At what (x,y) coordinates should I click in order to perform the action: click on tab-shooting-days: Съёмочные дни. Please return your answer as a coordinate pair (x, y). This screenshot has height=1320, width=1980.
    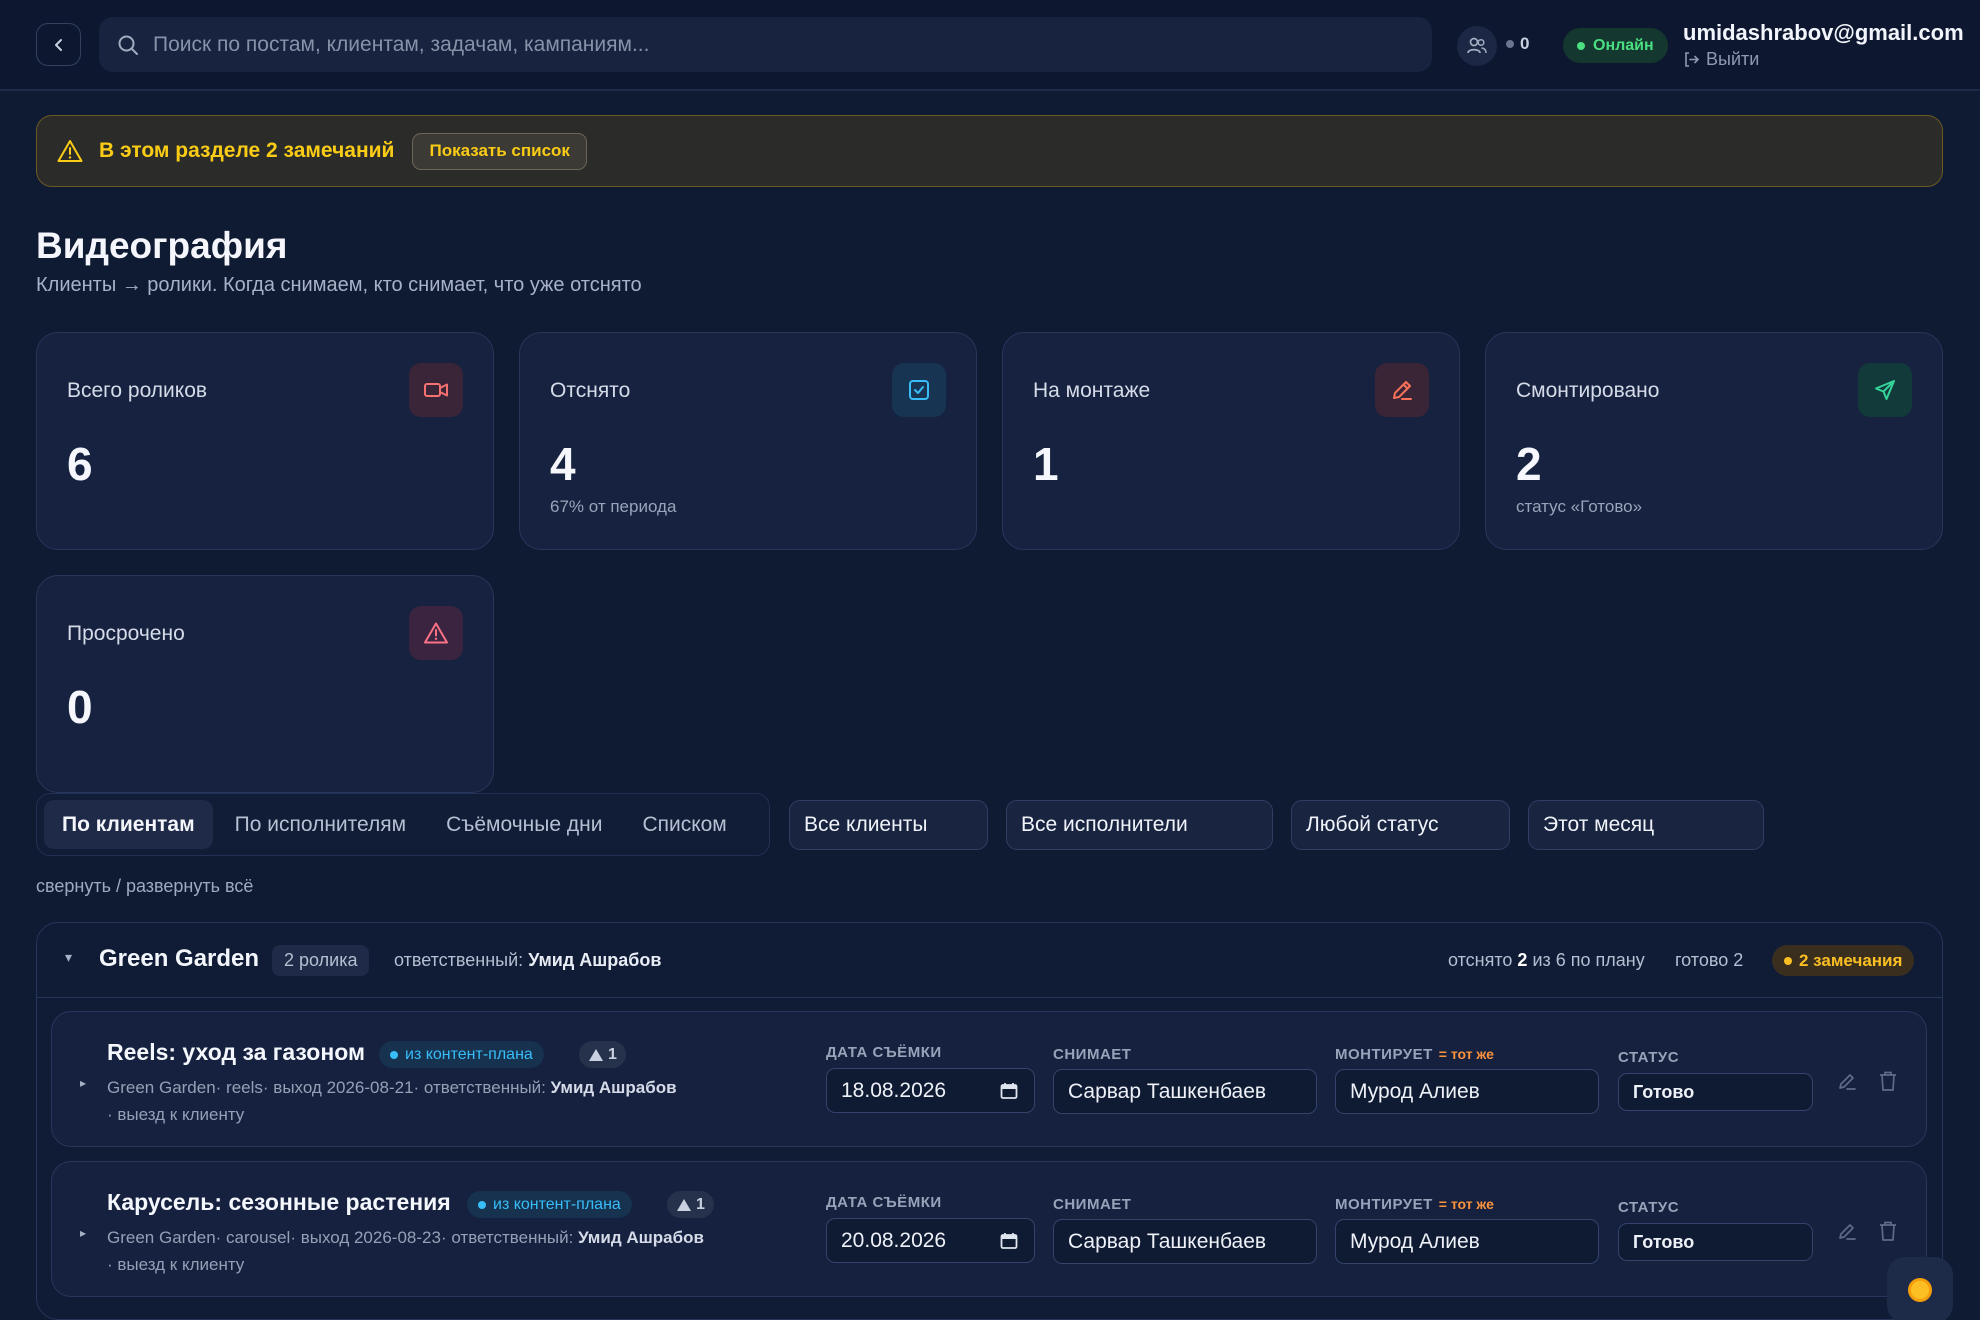
    Looking at the image, I should click on (524, 824).